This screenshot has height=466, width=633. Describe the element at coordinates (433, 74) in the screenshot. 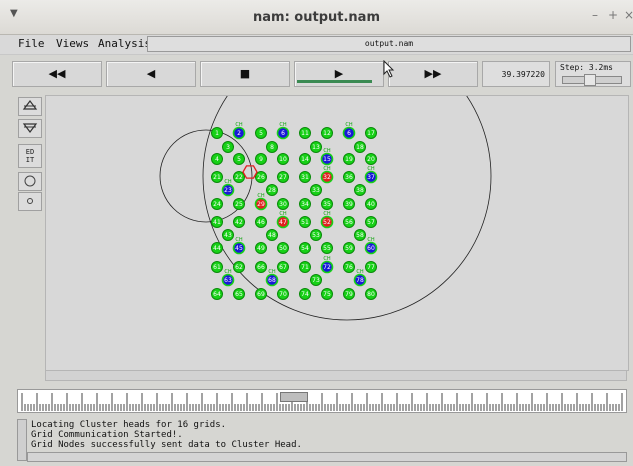

I see `fast-forward-button: ▶▶` at that location.